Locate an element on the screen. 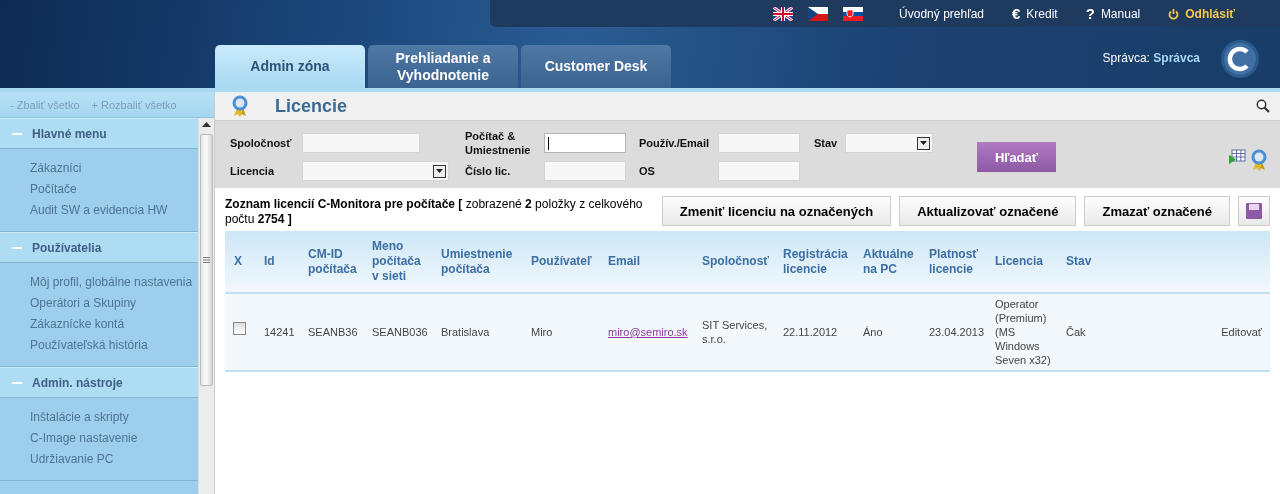 Image resolution: width=1280 pixels, height=494 pixels. scroll-up-icon is located at coordinates (207, 125).